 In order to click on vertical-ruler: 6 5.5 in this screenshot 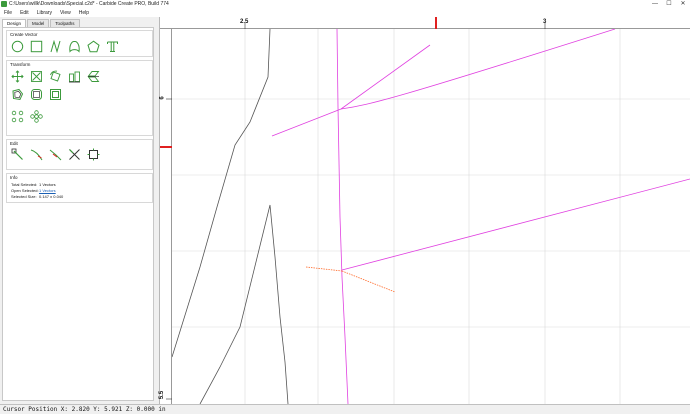, I will do `click(165, 216)`.